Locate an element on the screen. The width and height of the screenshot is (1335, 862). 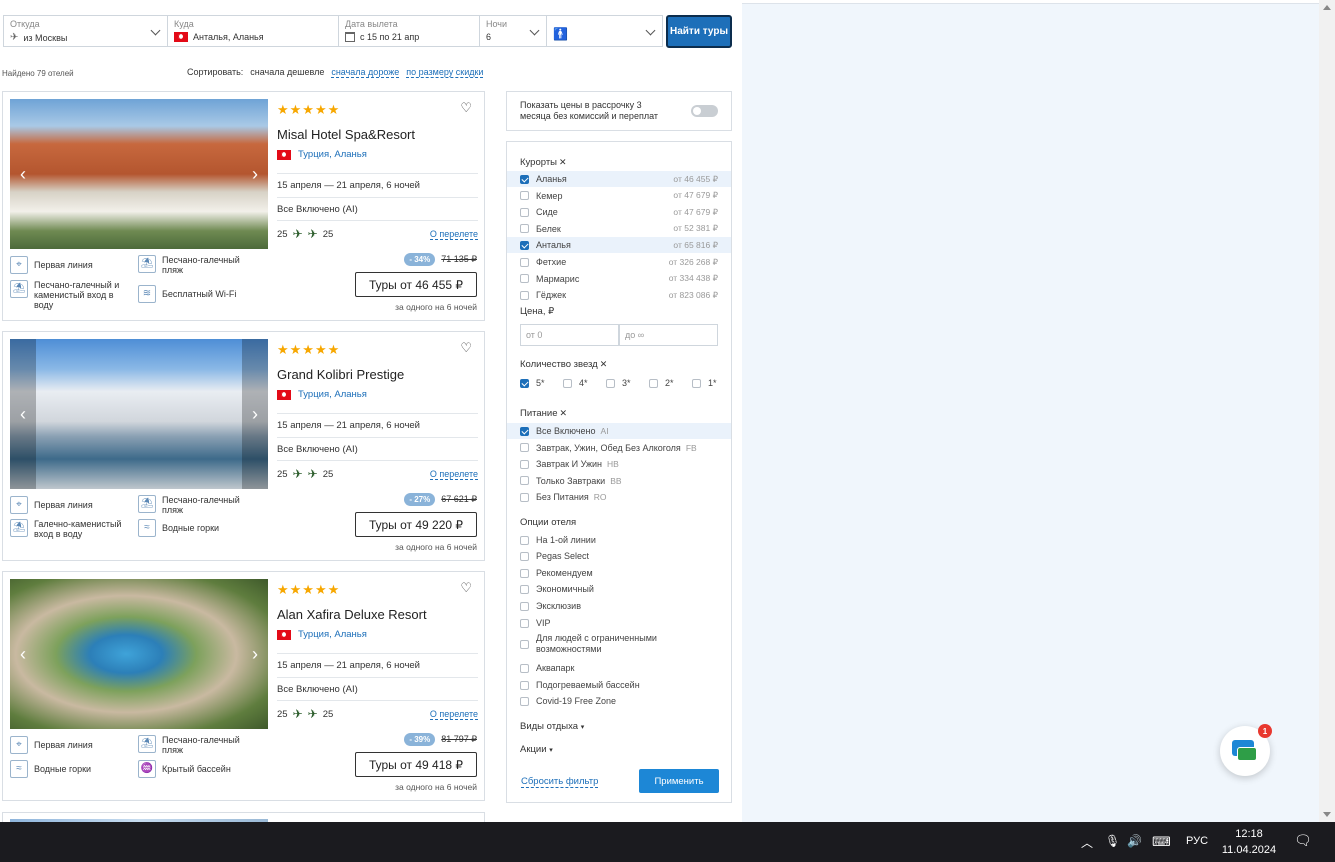
apply-filter-button: Применить is located at coordinates (679, 781).